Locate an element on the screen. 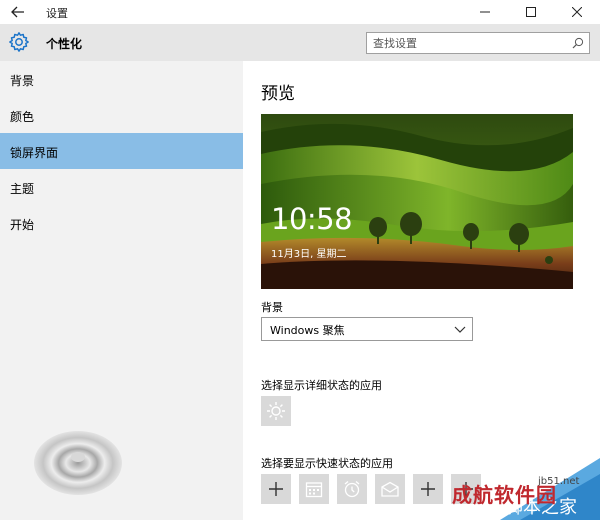 The height and width of the screenshot is (520, 600). back-button is located at coordinates (18, 12).